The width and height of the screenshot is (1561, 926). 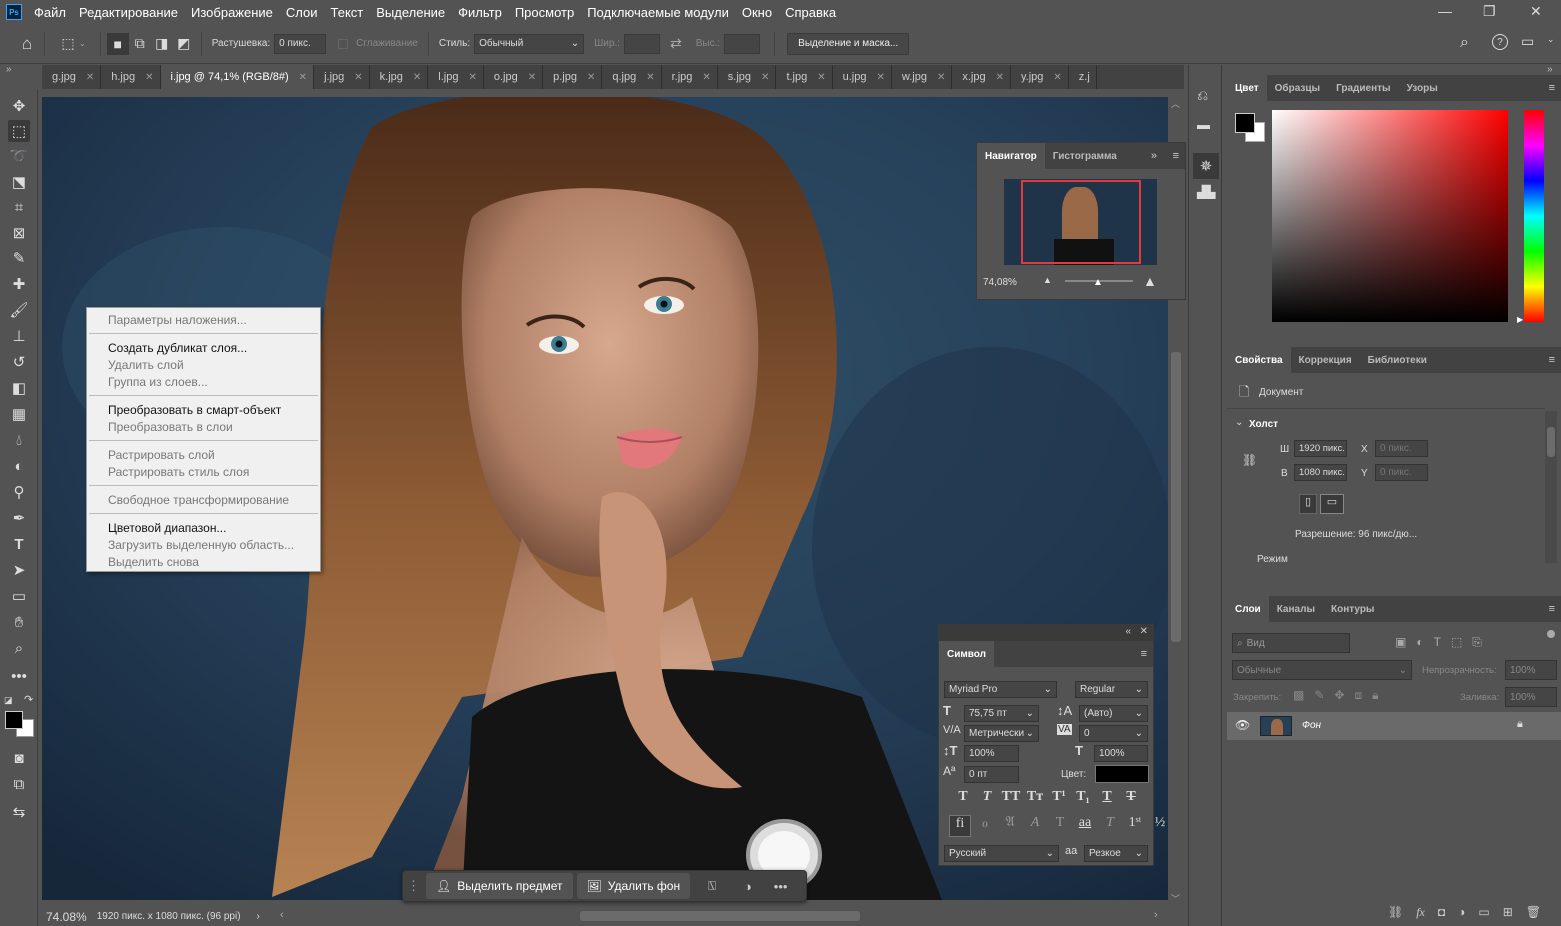 What do you see at coordinates (342, 77) in the screenshot?
I see `document-tab: j.jpg ✕` at bounding box center [342, 77].